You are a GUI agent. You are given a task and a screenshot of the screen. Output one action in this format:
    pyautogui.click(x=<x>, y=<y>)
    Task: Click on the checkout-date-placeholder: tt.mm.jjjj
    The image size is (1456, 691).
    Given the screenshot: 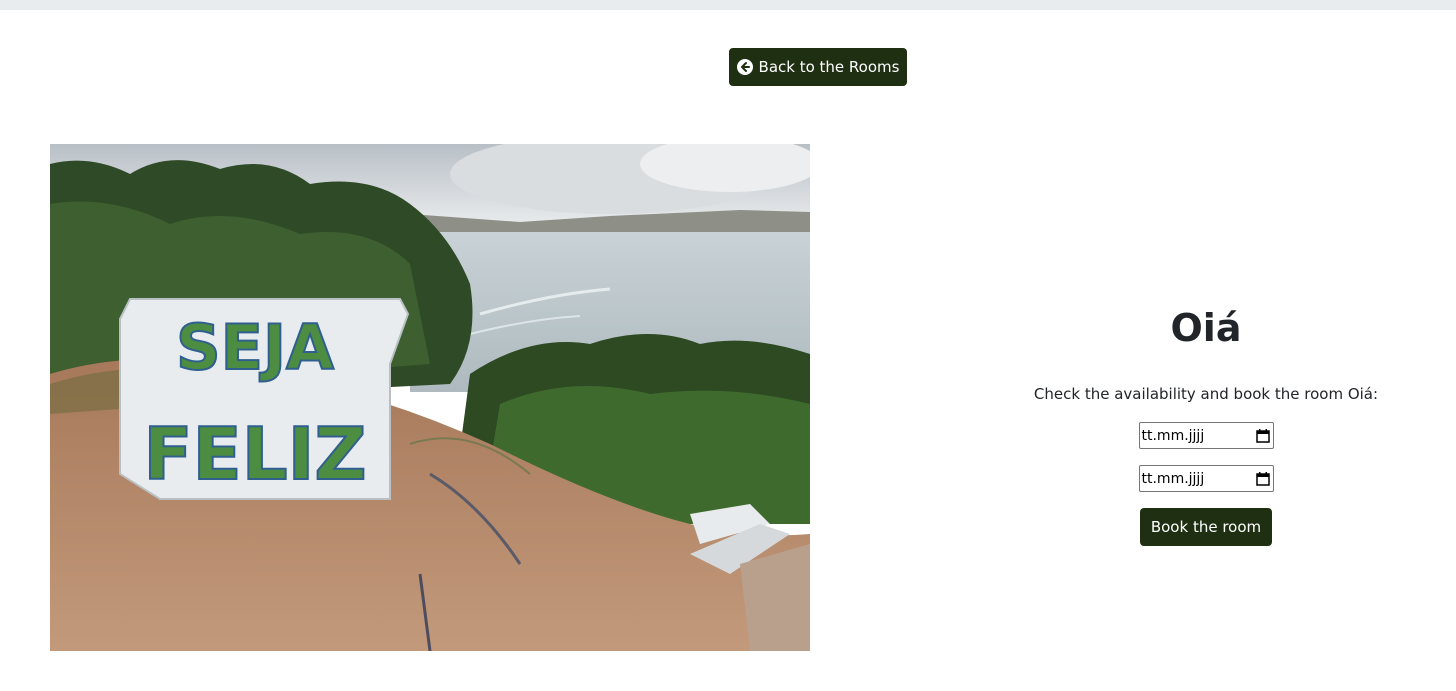 What is the action you would take?
    pyautogui.click(x=1173, y=478)
    